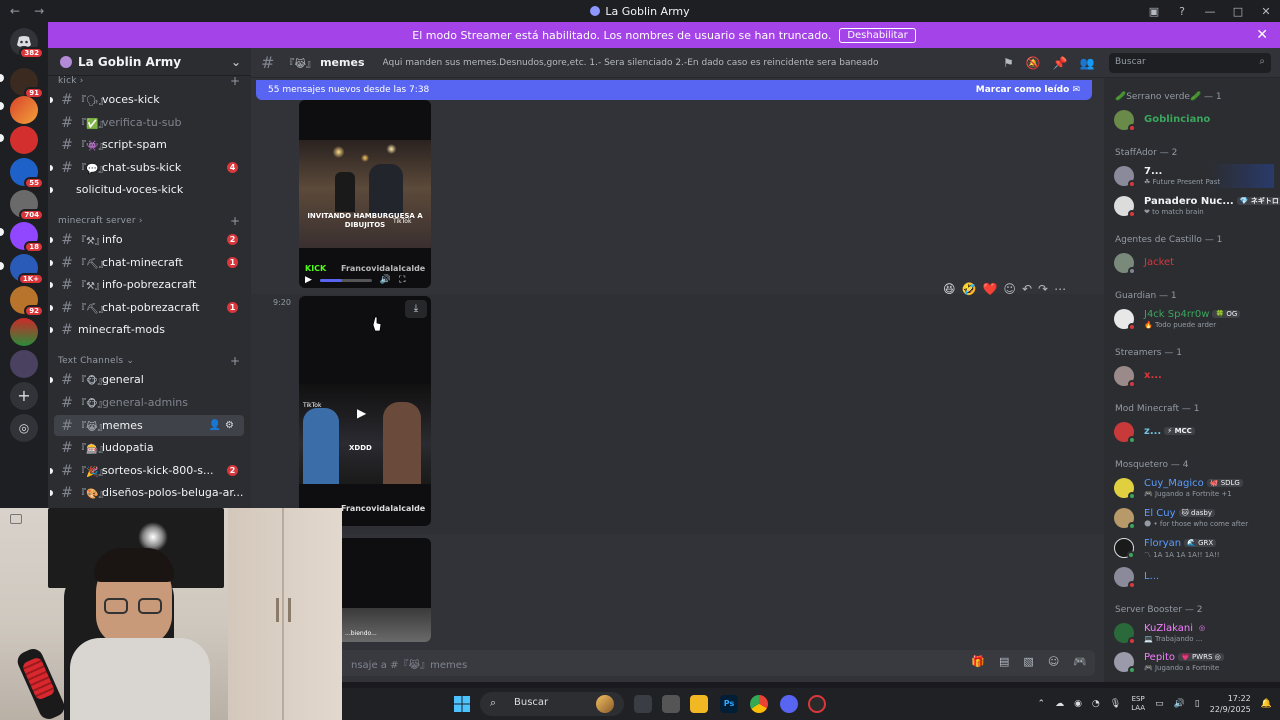 This screenshot has height=720, width=1280. I want to click on member-item: Jacket, so click(1194, 263).